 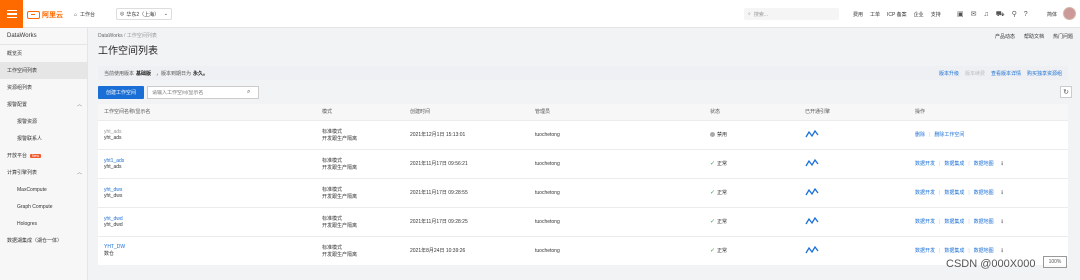 What do you see at coordinates (1034, 36) in the screenshot?
I see `help-docs-link: 帮助文档` at bounding box center [1034, 36].